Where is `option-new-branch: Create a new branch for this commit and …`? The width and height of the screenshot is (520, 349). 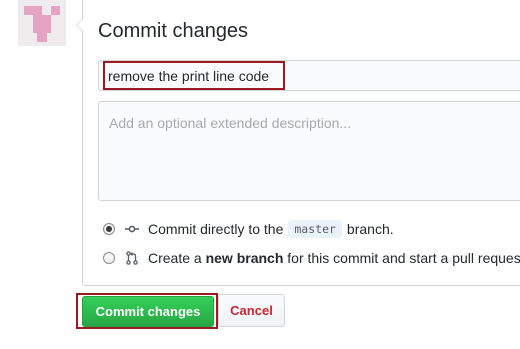 option-new-branch: Create a new branch for this commit and … is located at coordinates (311, 258).